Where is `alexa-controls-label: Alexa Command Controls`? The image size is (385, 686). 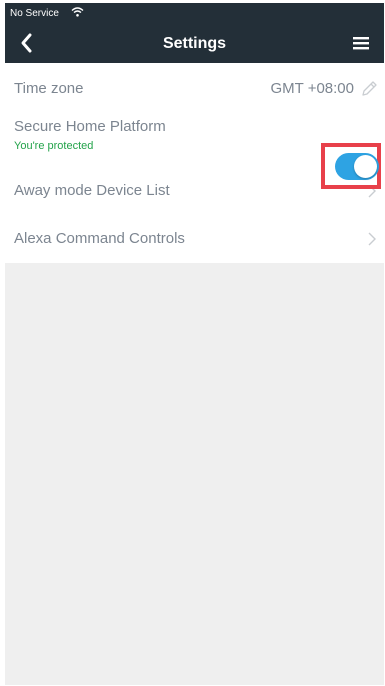 alexa-controls-label: Alexa Command Controls is located at coordinates (99, 238).